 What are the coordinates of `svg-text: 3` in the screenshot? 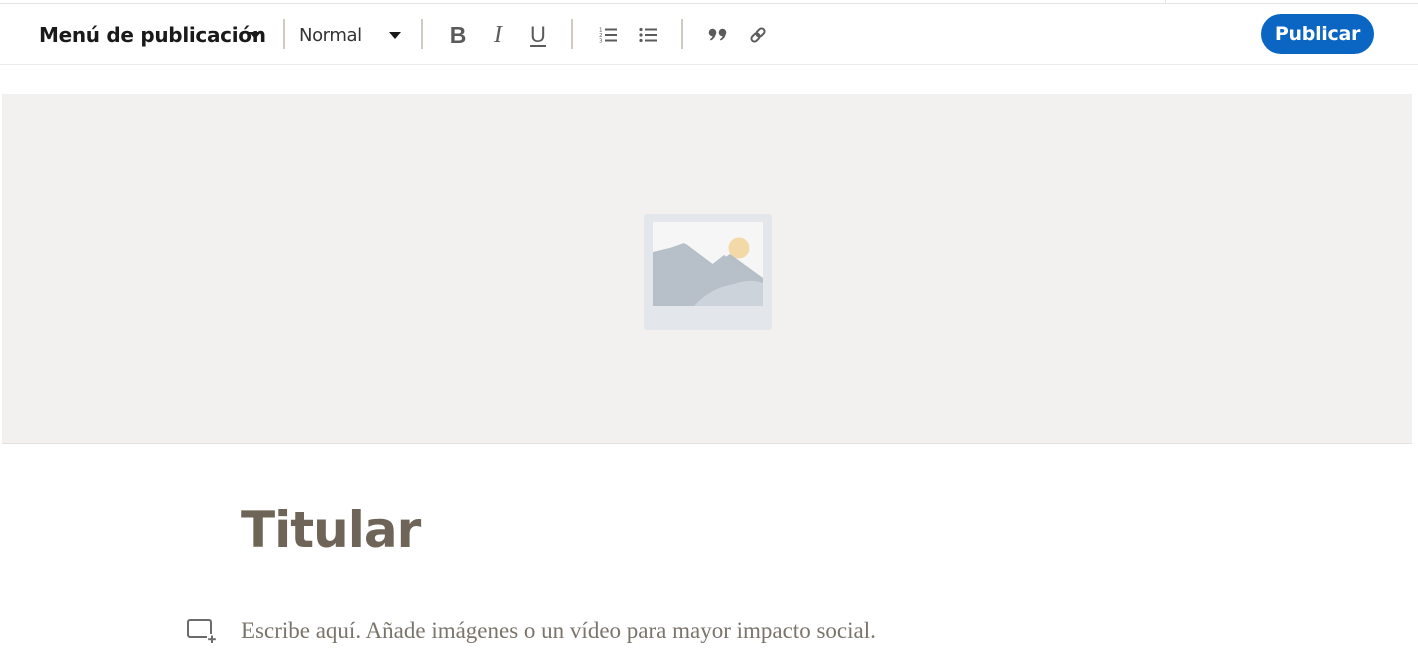 It's located at (601, 42).